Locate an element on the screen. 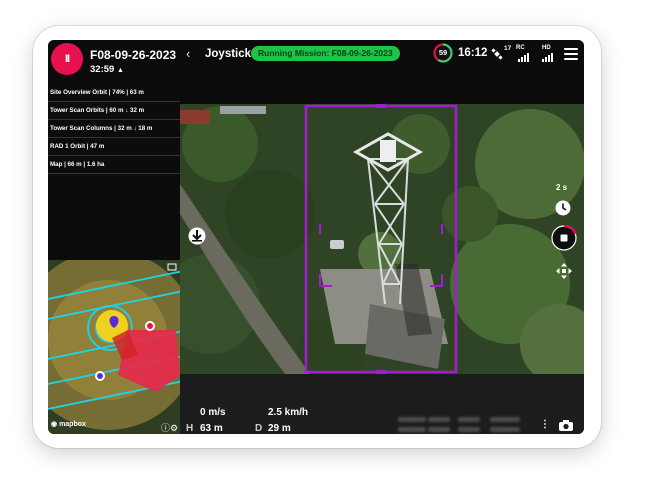 This screenshot has height=484, width=668. vertical-speed: 0 m/s is located at coordinates (213, 412).